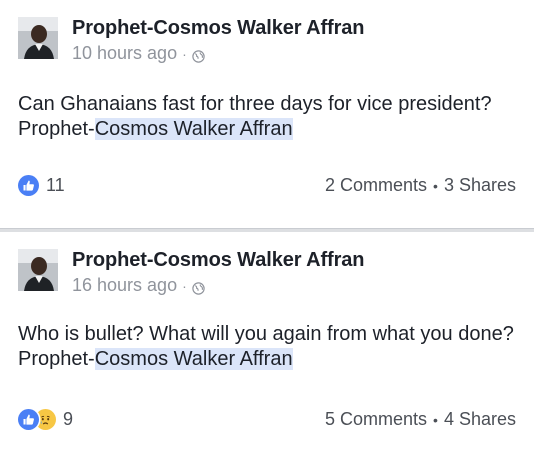 This screenshot has height=462, width=534. I want to click on shares-count-link: 3 Shares, so click(480, 185).